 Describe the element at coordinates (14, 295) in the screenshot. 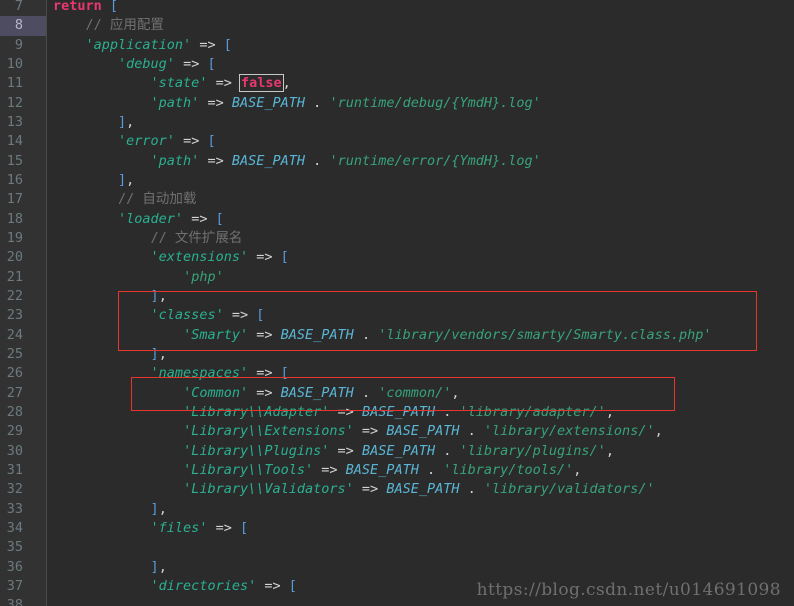

I see `line-number-22: 22` at that location.